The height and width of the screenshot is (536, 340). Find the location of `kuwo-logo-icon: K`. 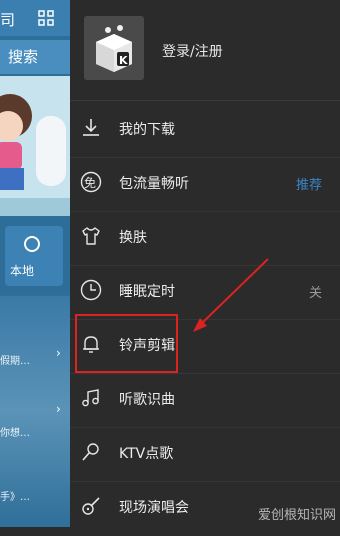

kuwo-logo-icon: K is located at coordinates (114, 48).